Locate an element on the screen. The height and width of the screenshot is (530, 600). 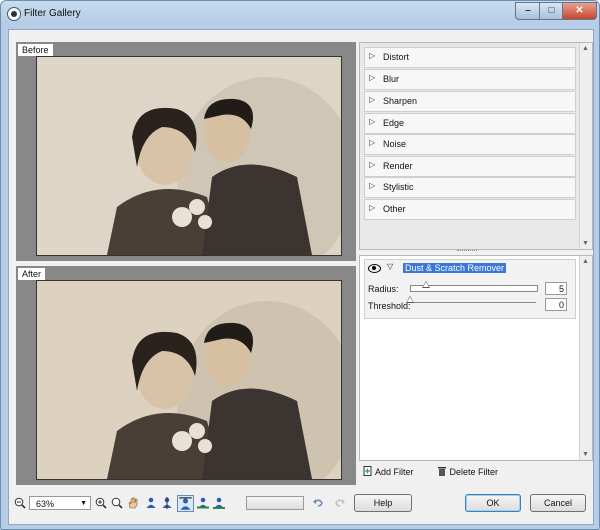
person-two-icon is located at coordinates (203, 503).